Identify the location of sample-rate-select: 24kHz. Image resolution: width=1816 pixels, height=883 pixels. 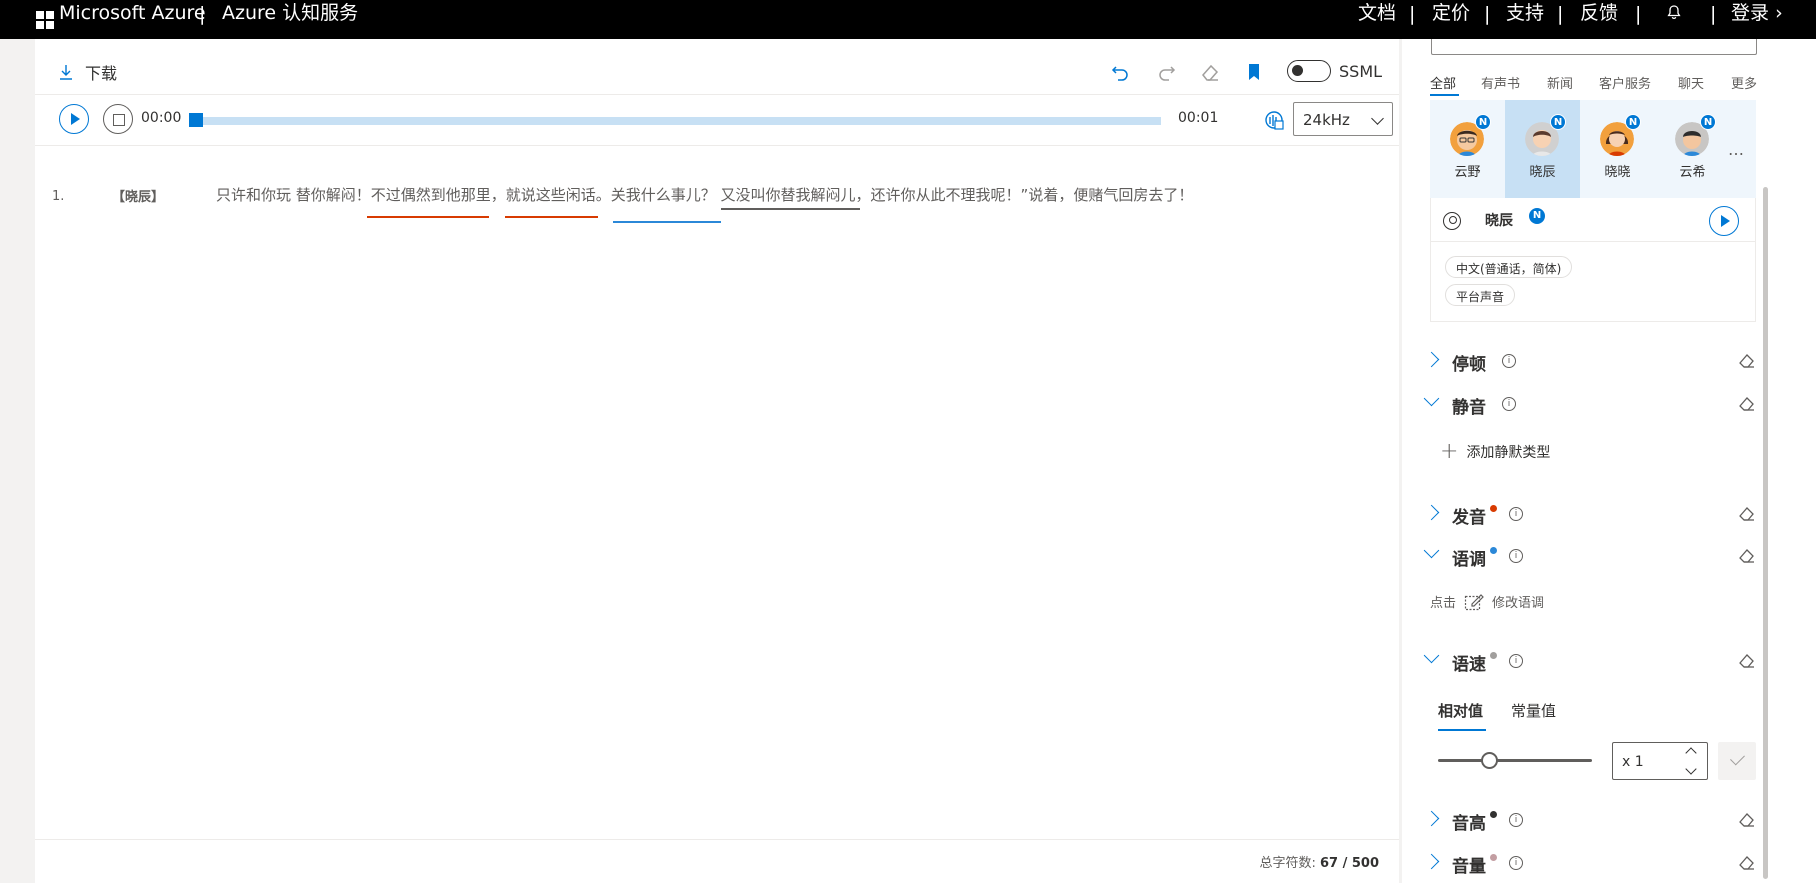
(1343, 119).